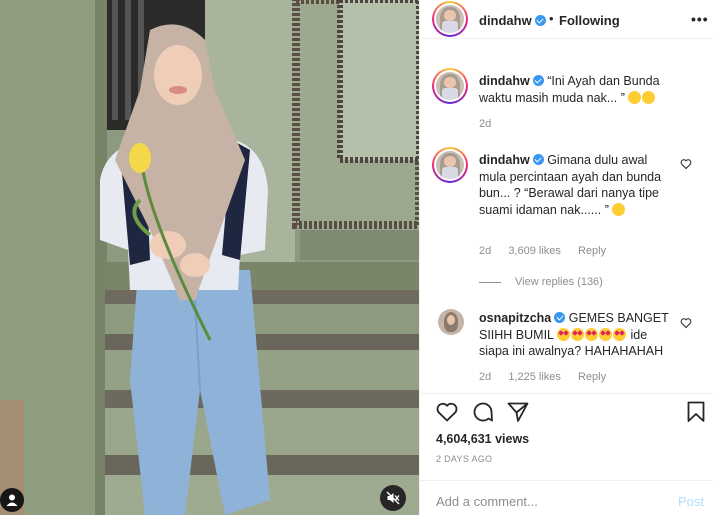 The image size is (713, 515). What do you see at coordinates (483, 412) in the screenshot?
I see `comment-icon` at bounding box center [483, 412].